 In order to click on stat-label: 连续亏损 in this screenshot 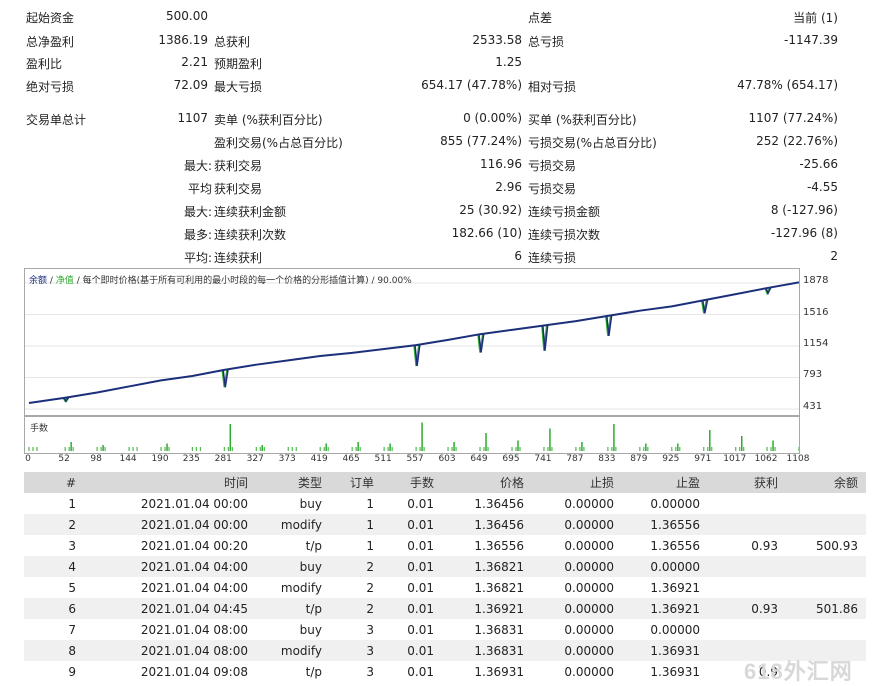, I will do `click(552, 258)`.